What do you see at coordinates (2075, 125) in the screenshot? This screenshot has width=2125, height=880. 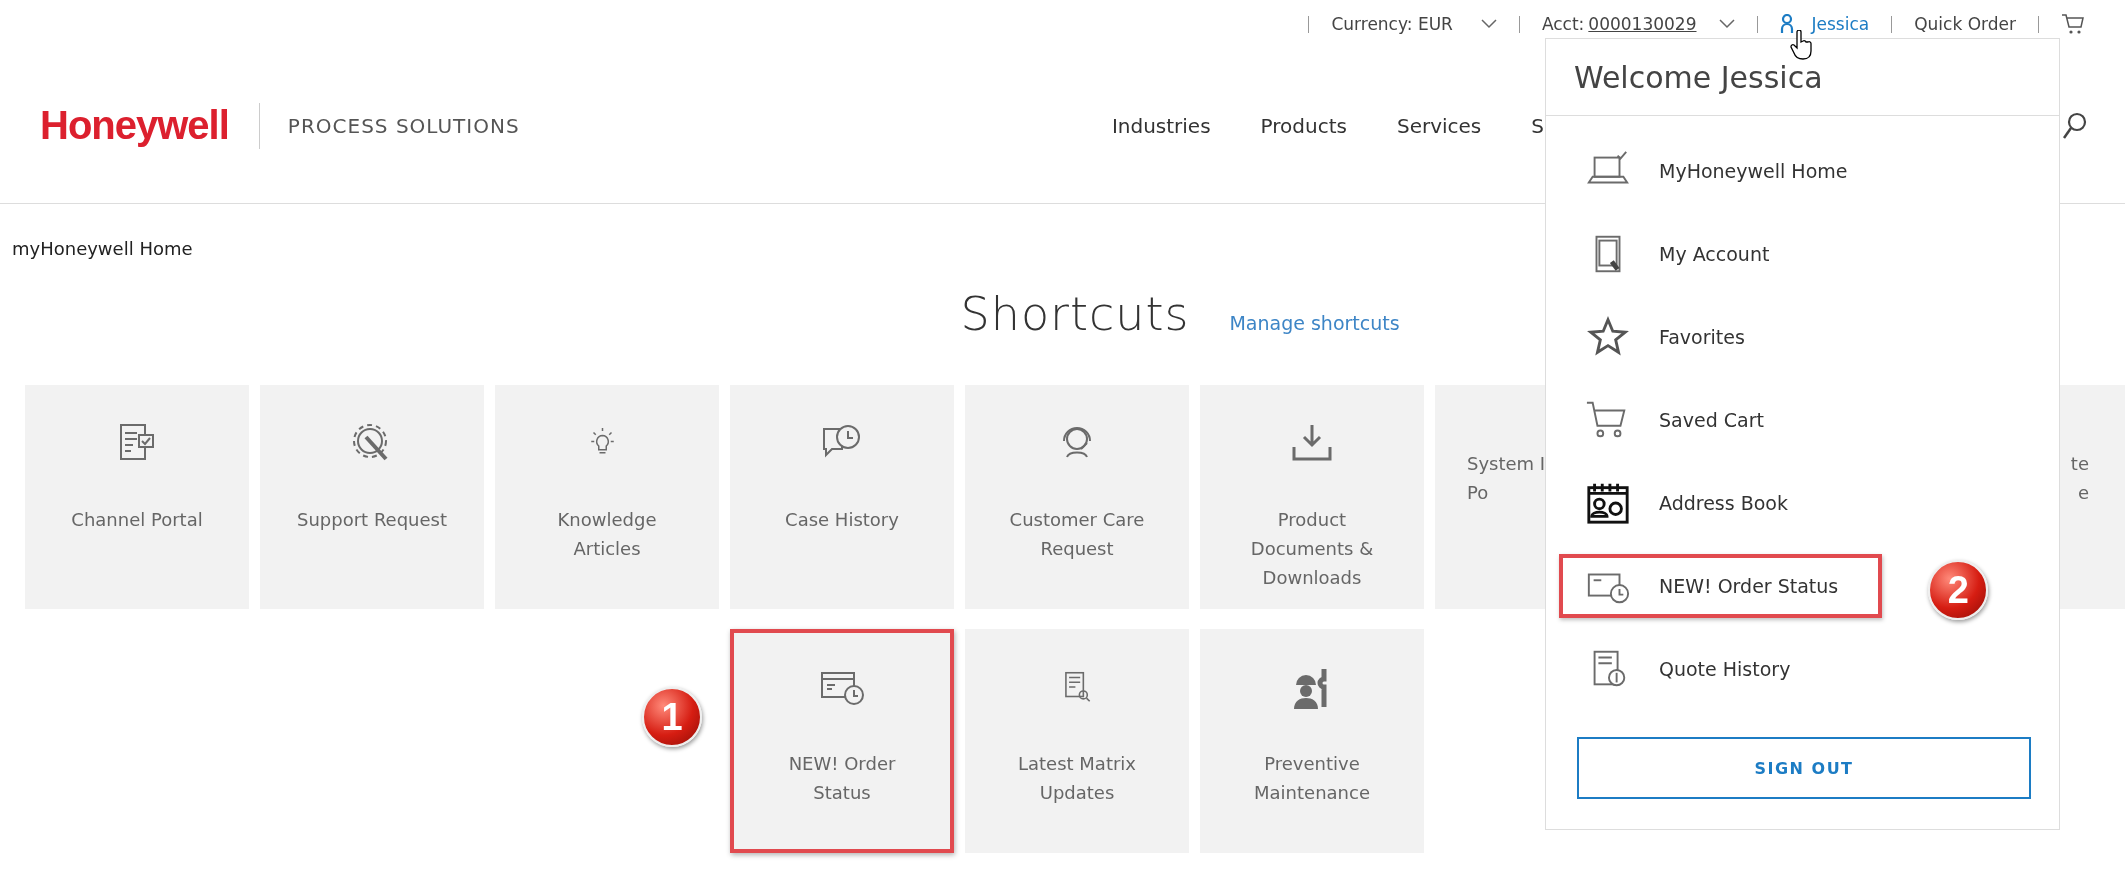 I see `search-icon` at bounding box center [2075, 125].